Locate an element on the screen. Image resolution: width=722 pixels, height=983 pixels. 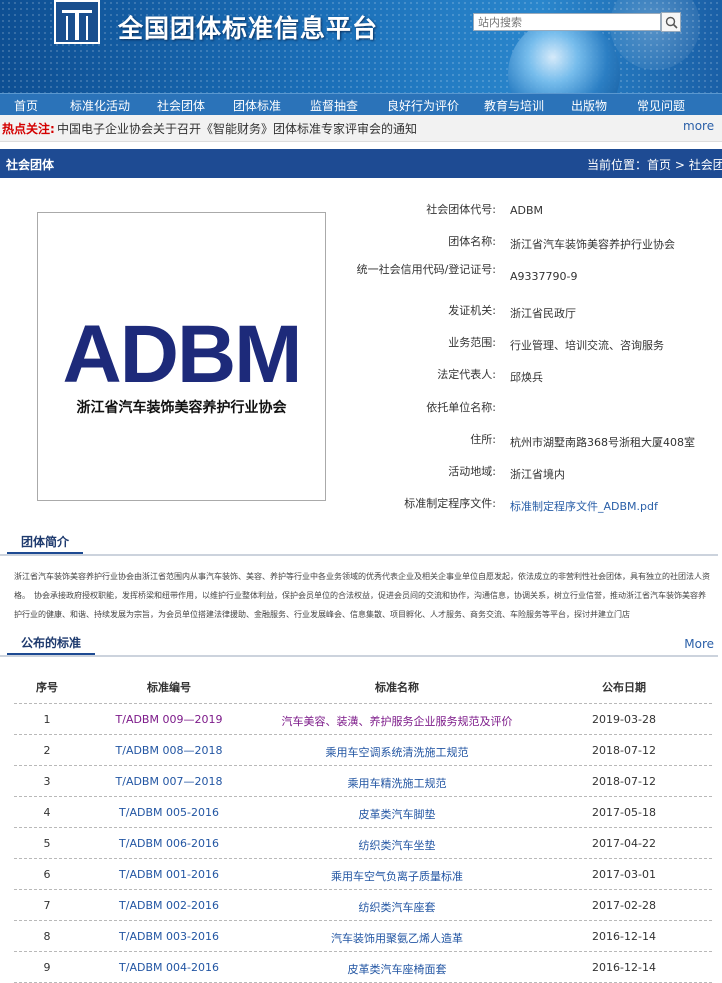
row-code-link: T/ADBM 009—2019 is located at coordinates (169, 719).